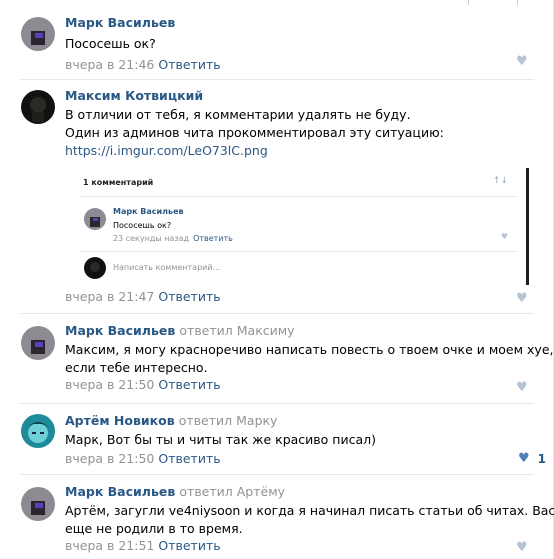 The height and width of the screenshot is (559, 554). Describe the element at coordinates (148, 211) in the screenshot. I see `embed-author: Марк Васильев` at that location.